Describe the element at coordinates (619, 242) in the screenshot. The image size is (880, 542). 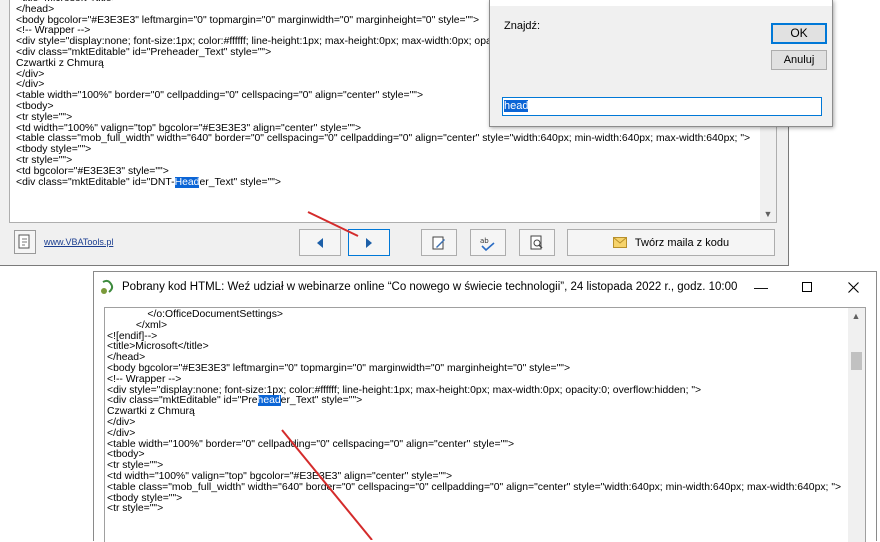
I see `envelope-icon` at that location.